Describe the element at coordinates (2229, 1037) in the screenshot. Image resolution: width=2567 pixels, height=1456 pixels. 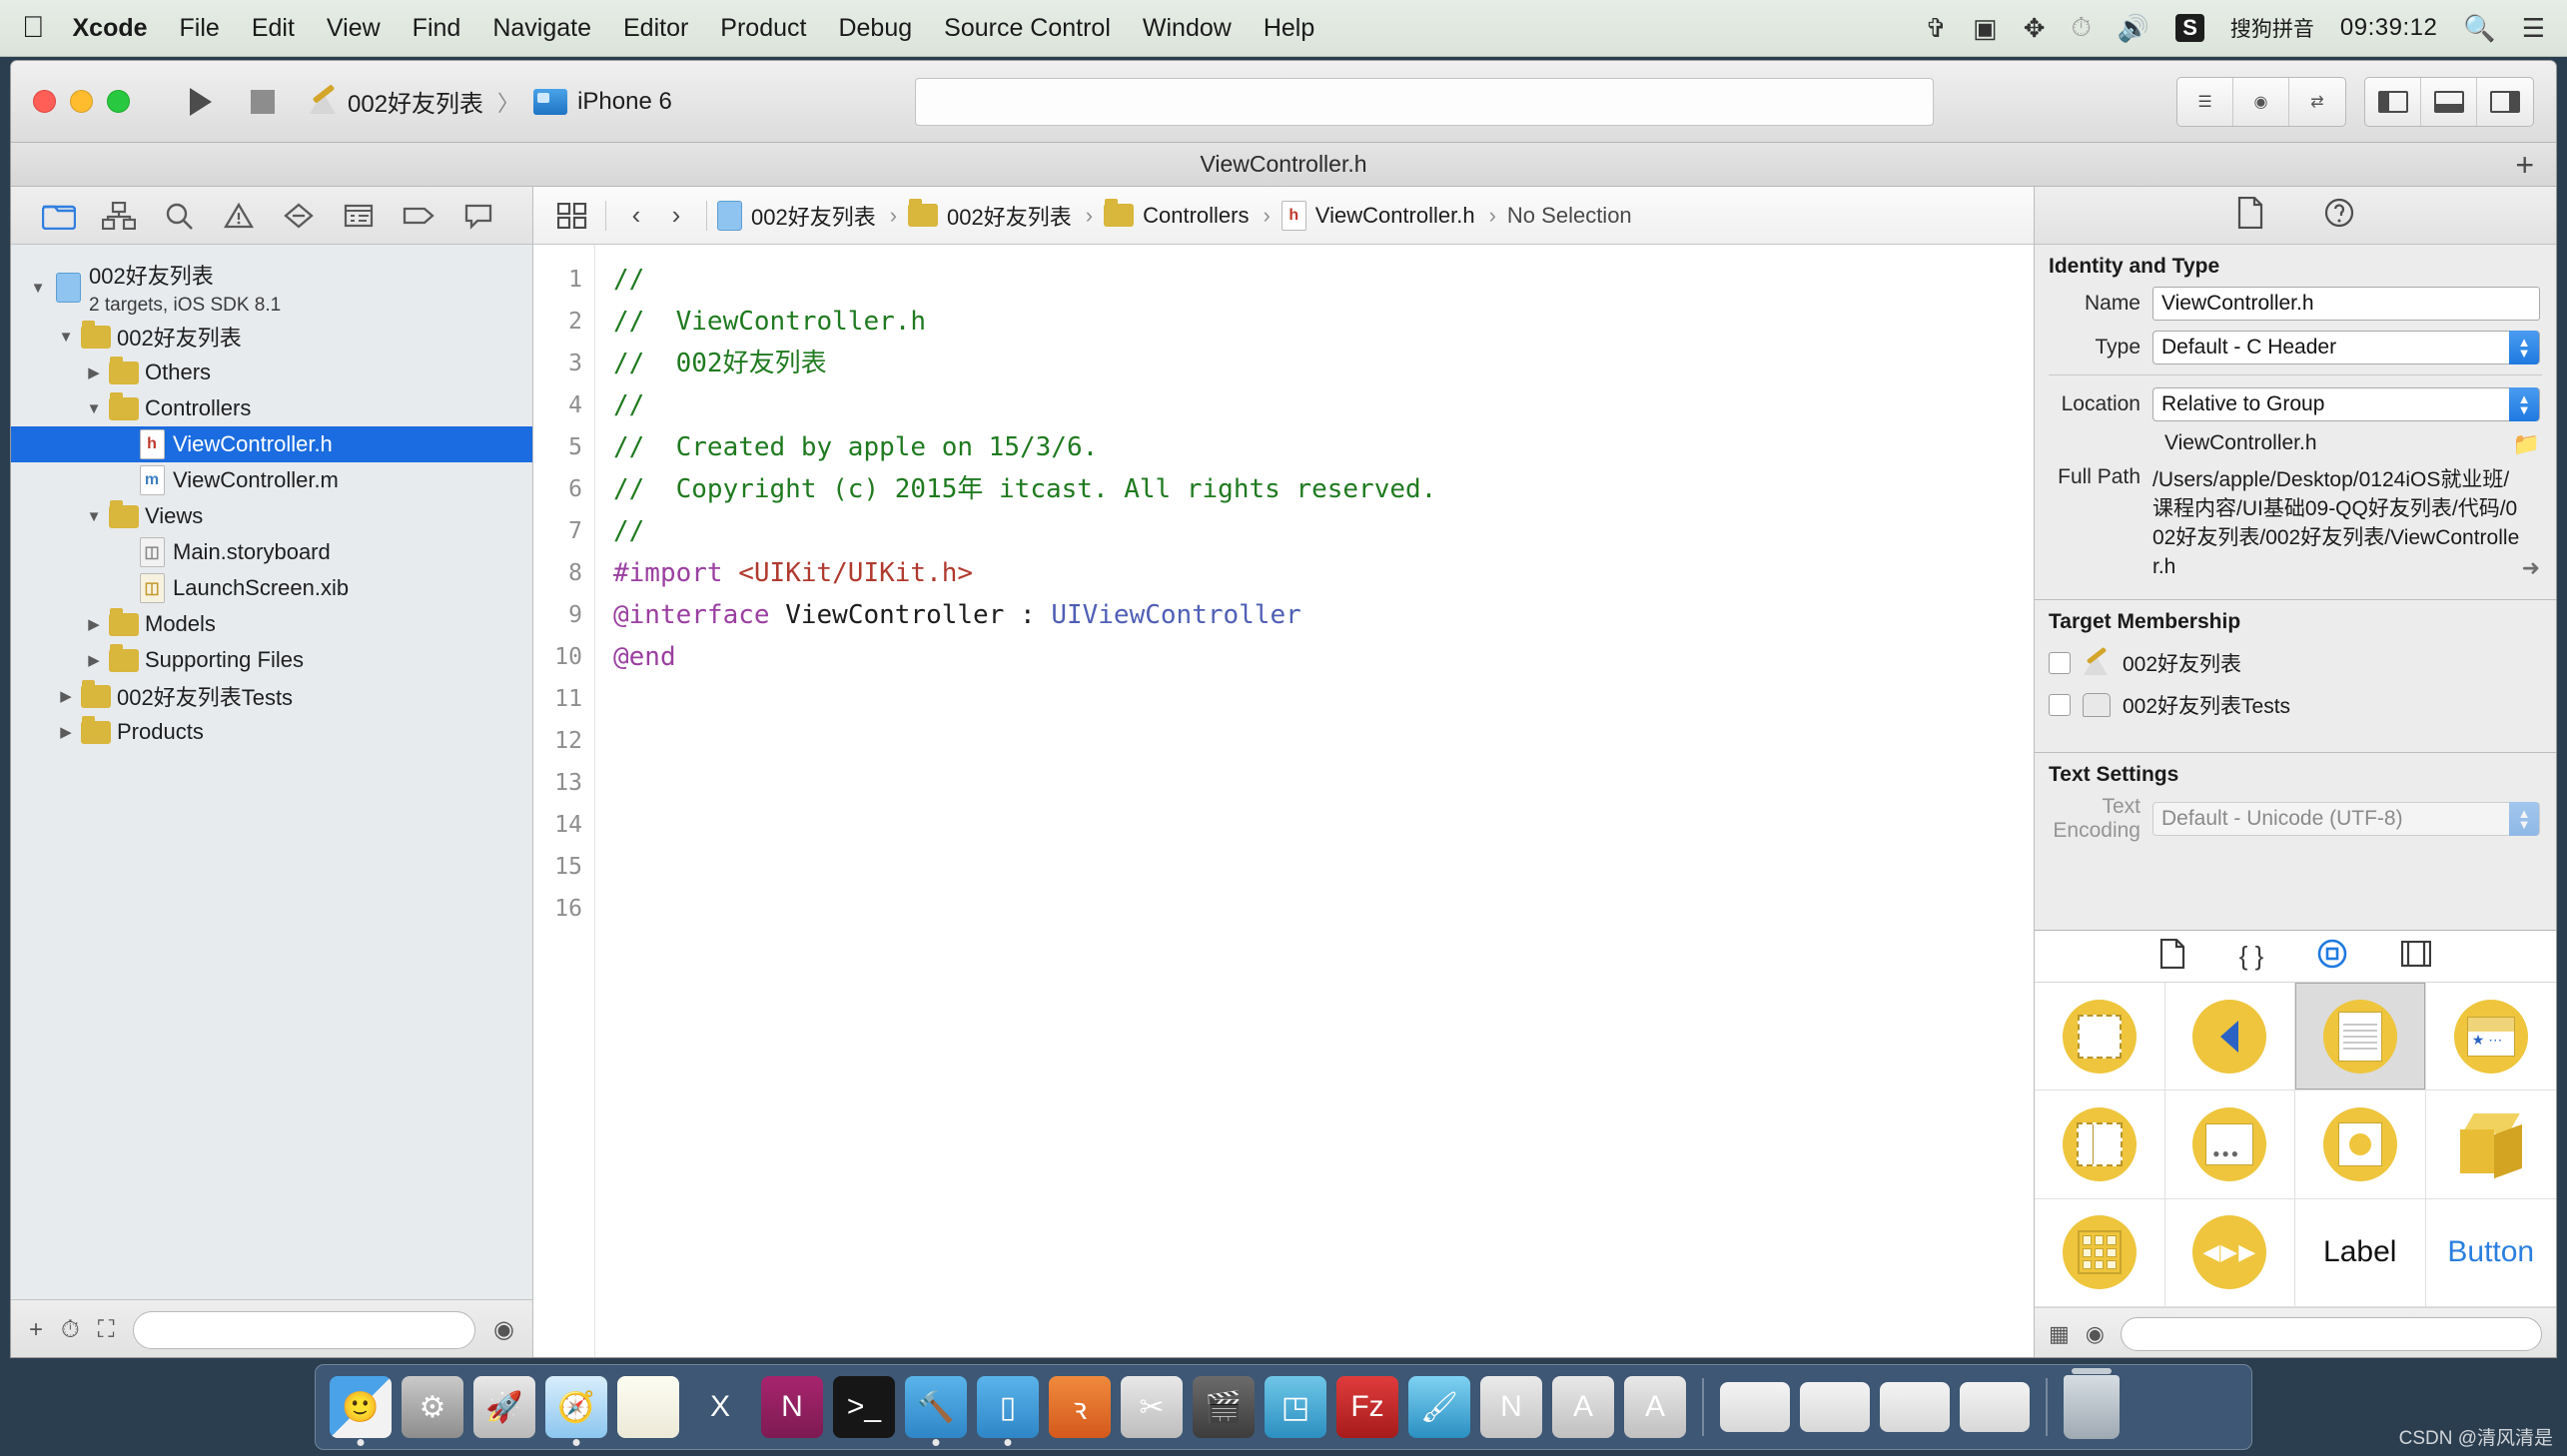
I see `library-item-navigation-controller` at that location.